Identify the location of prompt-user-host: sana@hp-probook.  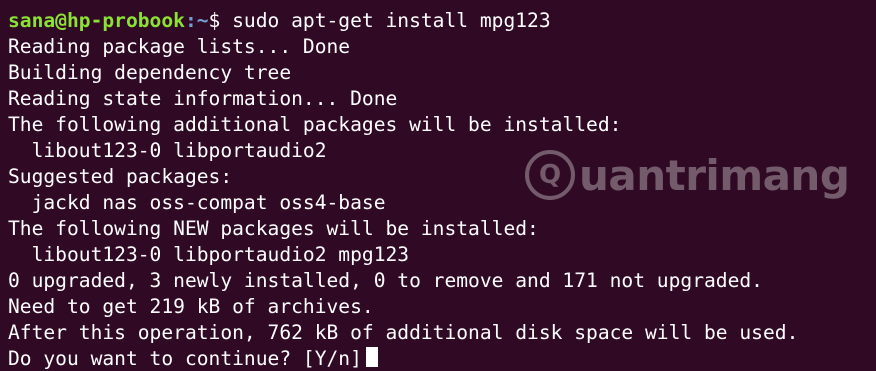
(96, 20).